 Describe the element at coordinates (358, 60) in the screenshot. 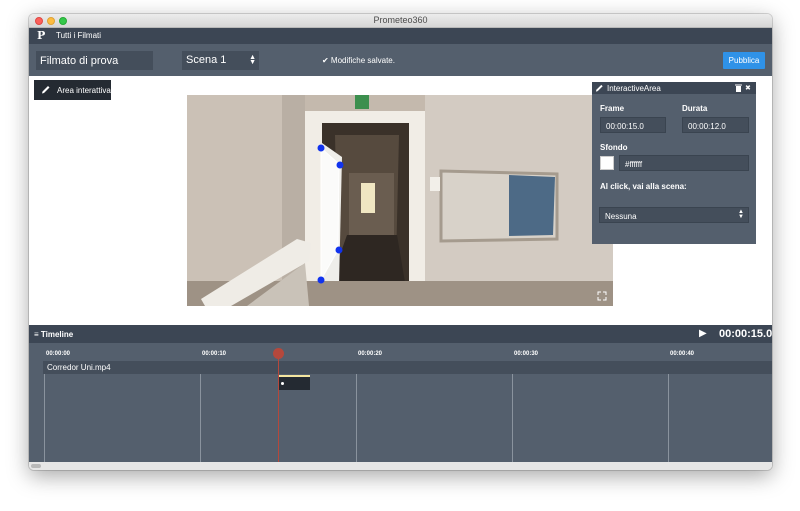

I see `save-status: ✔ Modifiche salvate.` at that location.